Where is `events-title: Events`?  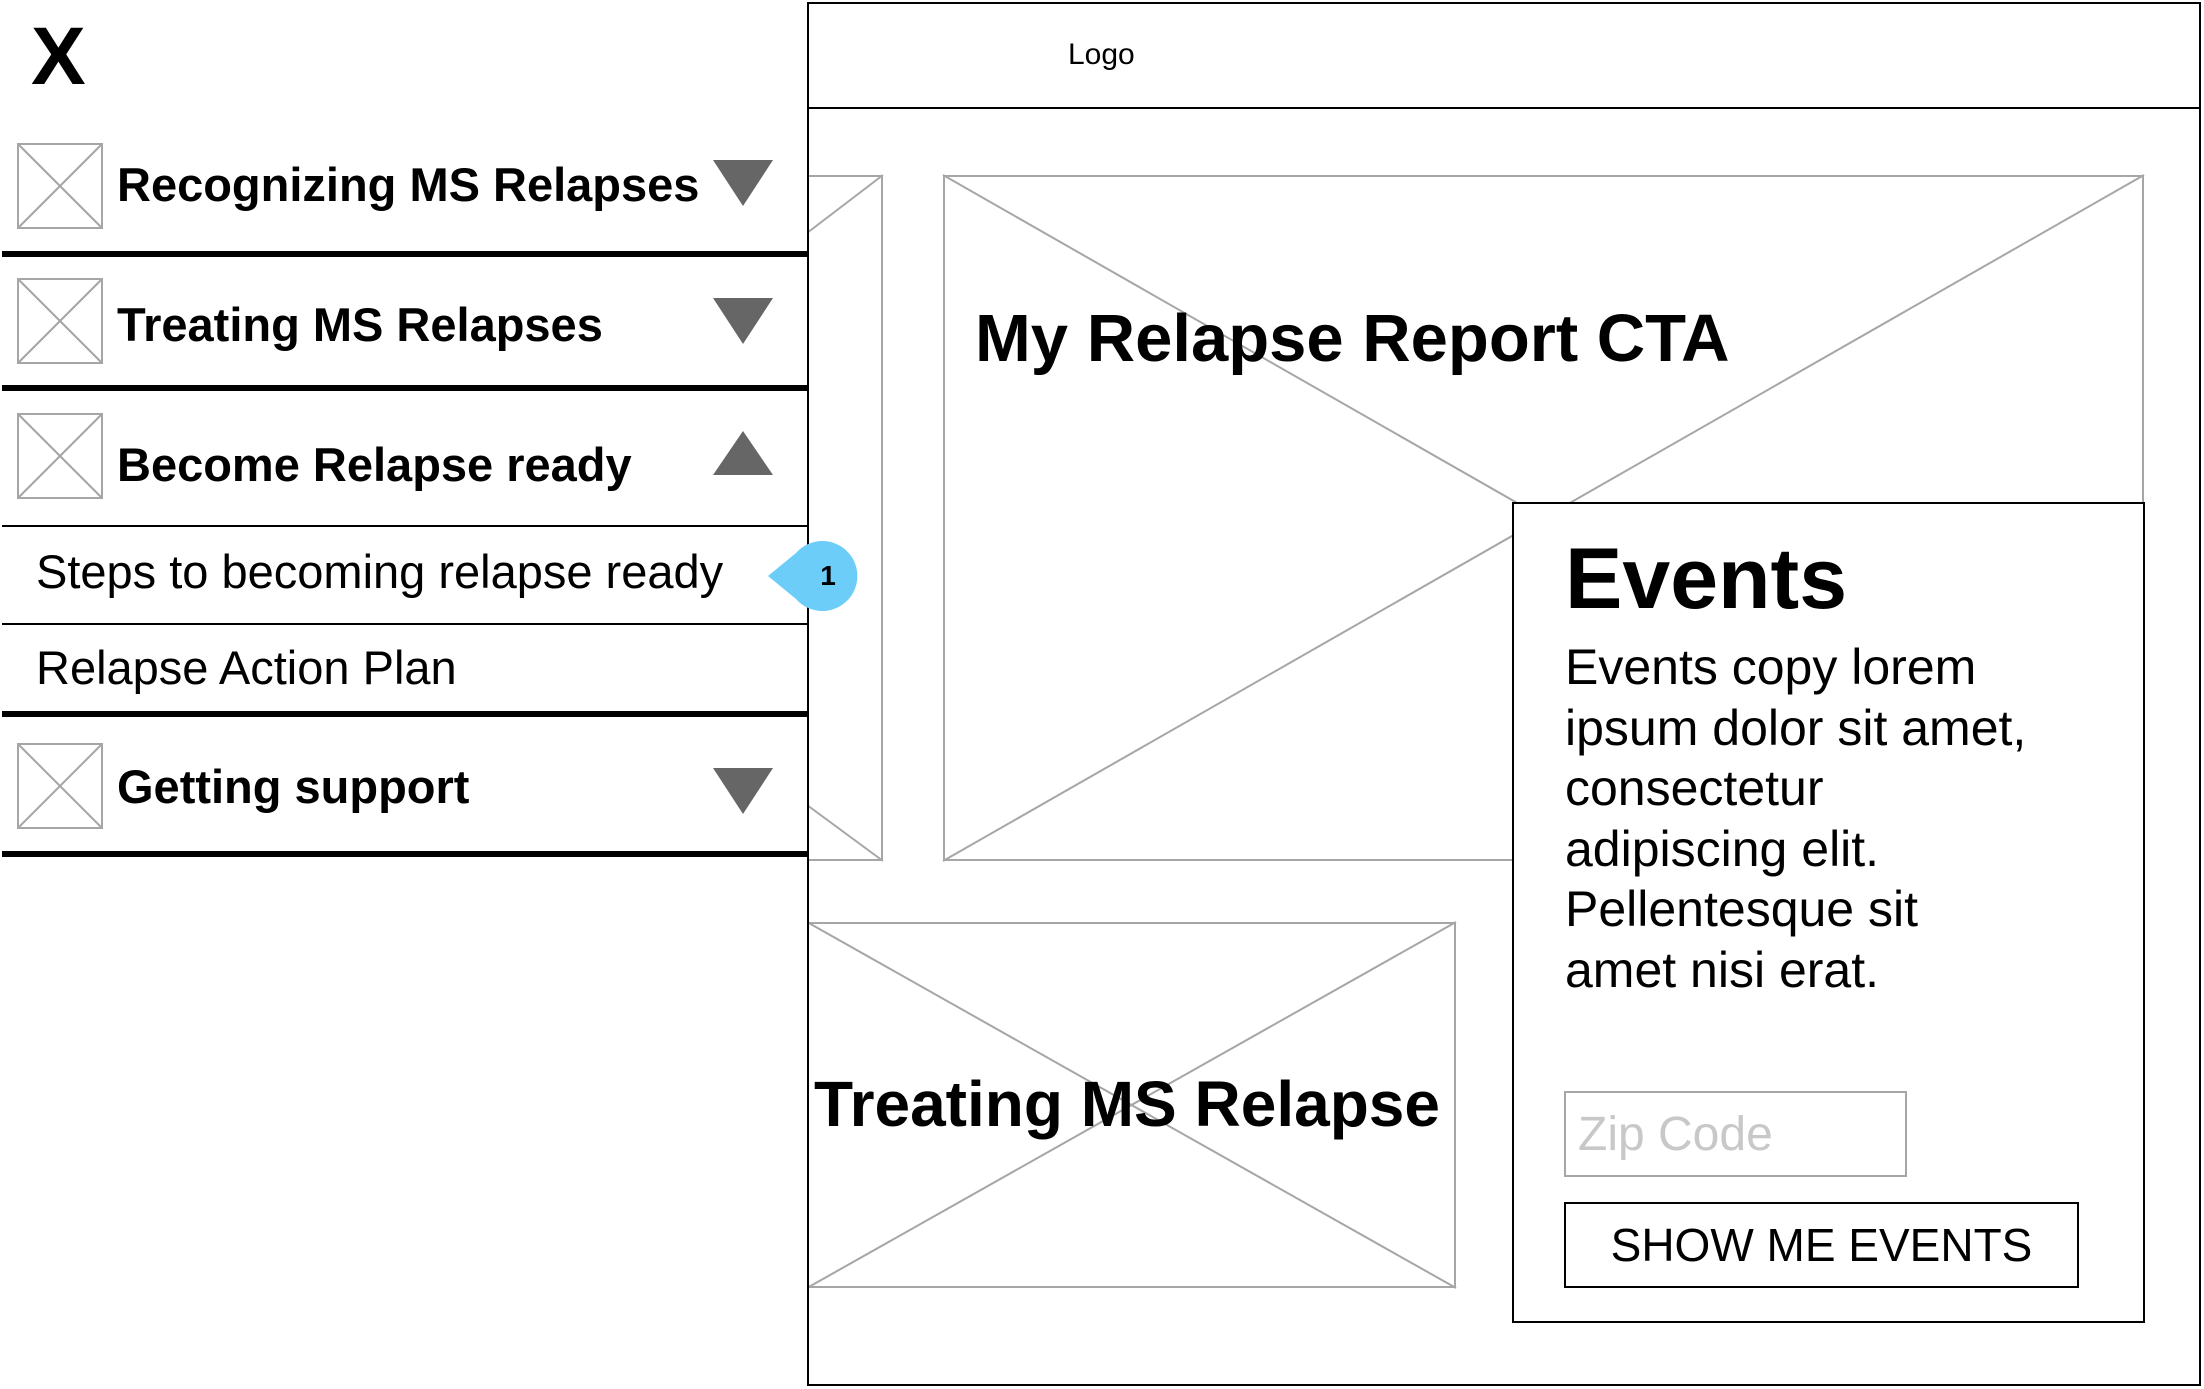
events-title: Events is located at coordinates (1706, 579).